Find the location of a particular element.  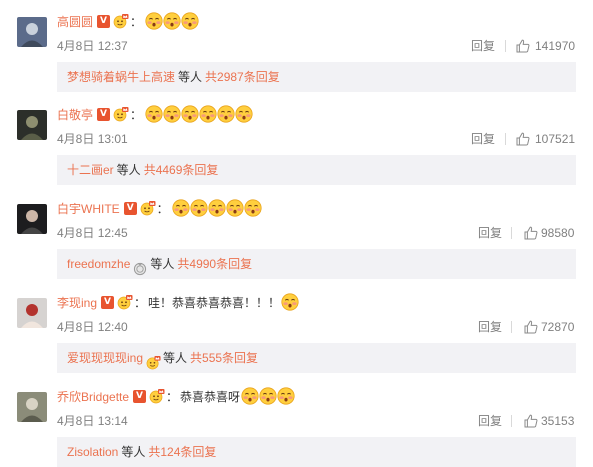

like-count: 98580 is located at coordinates (558, 233).